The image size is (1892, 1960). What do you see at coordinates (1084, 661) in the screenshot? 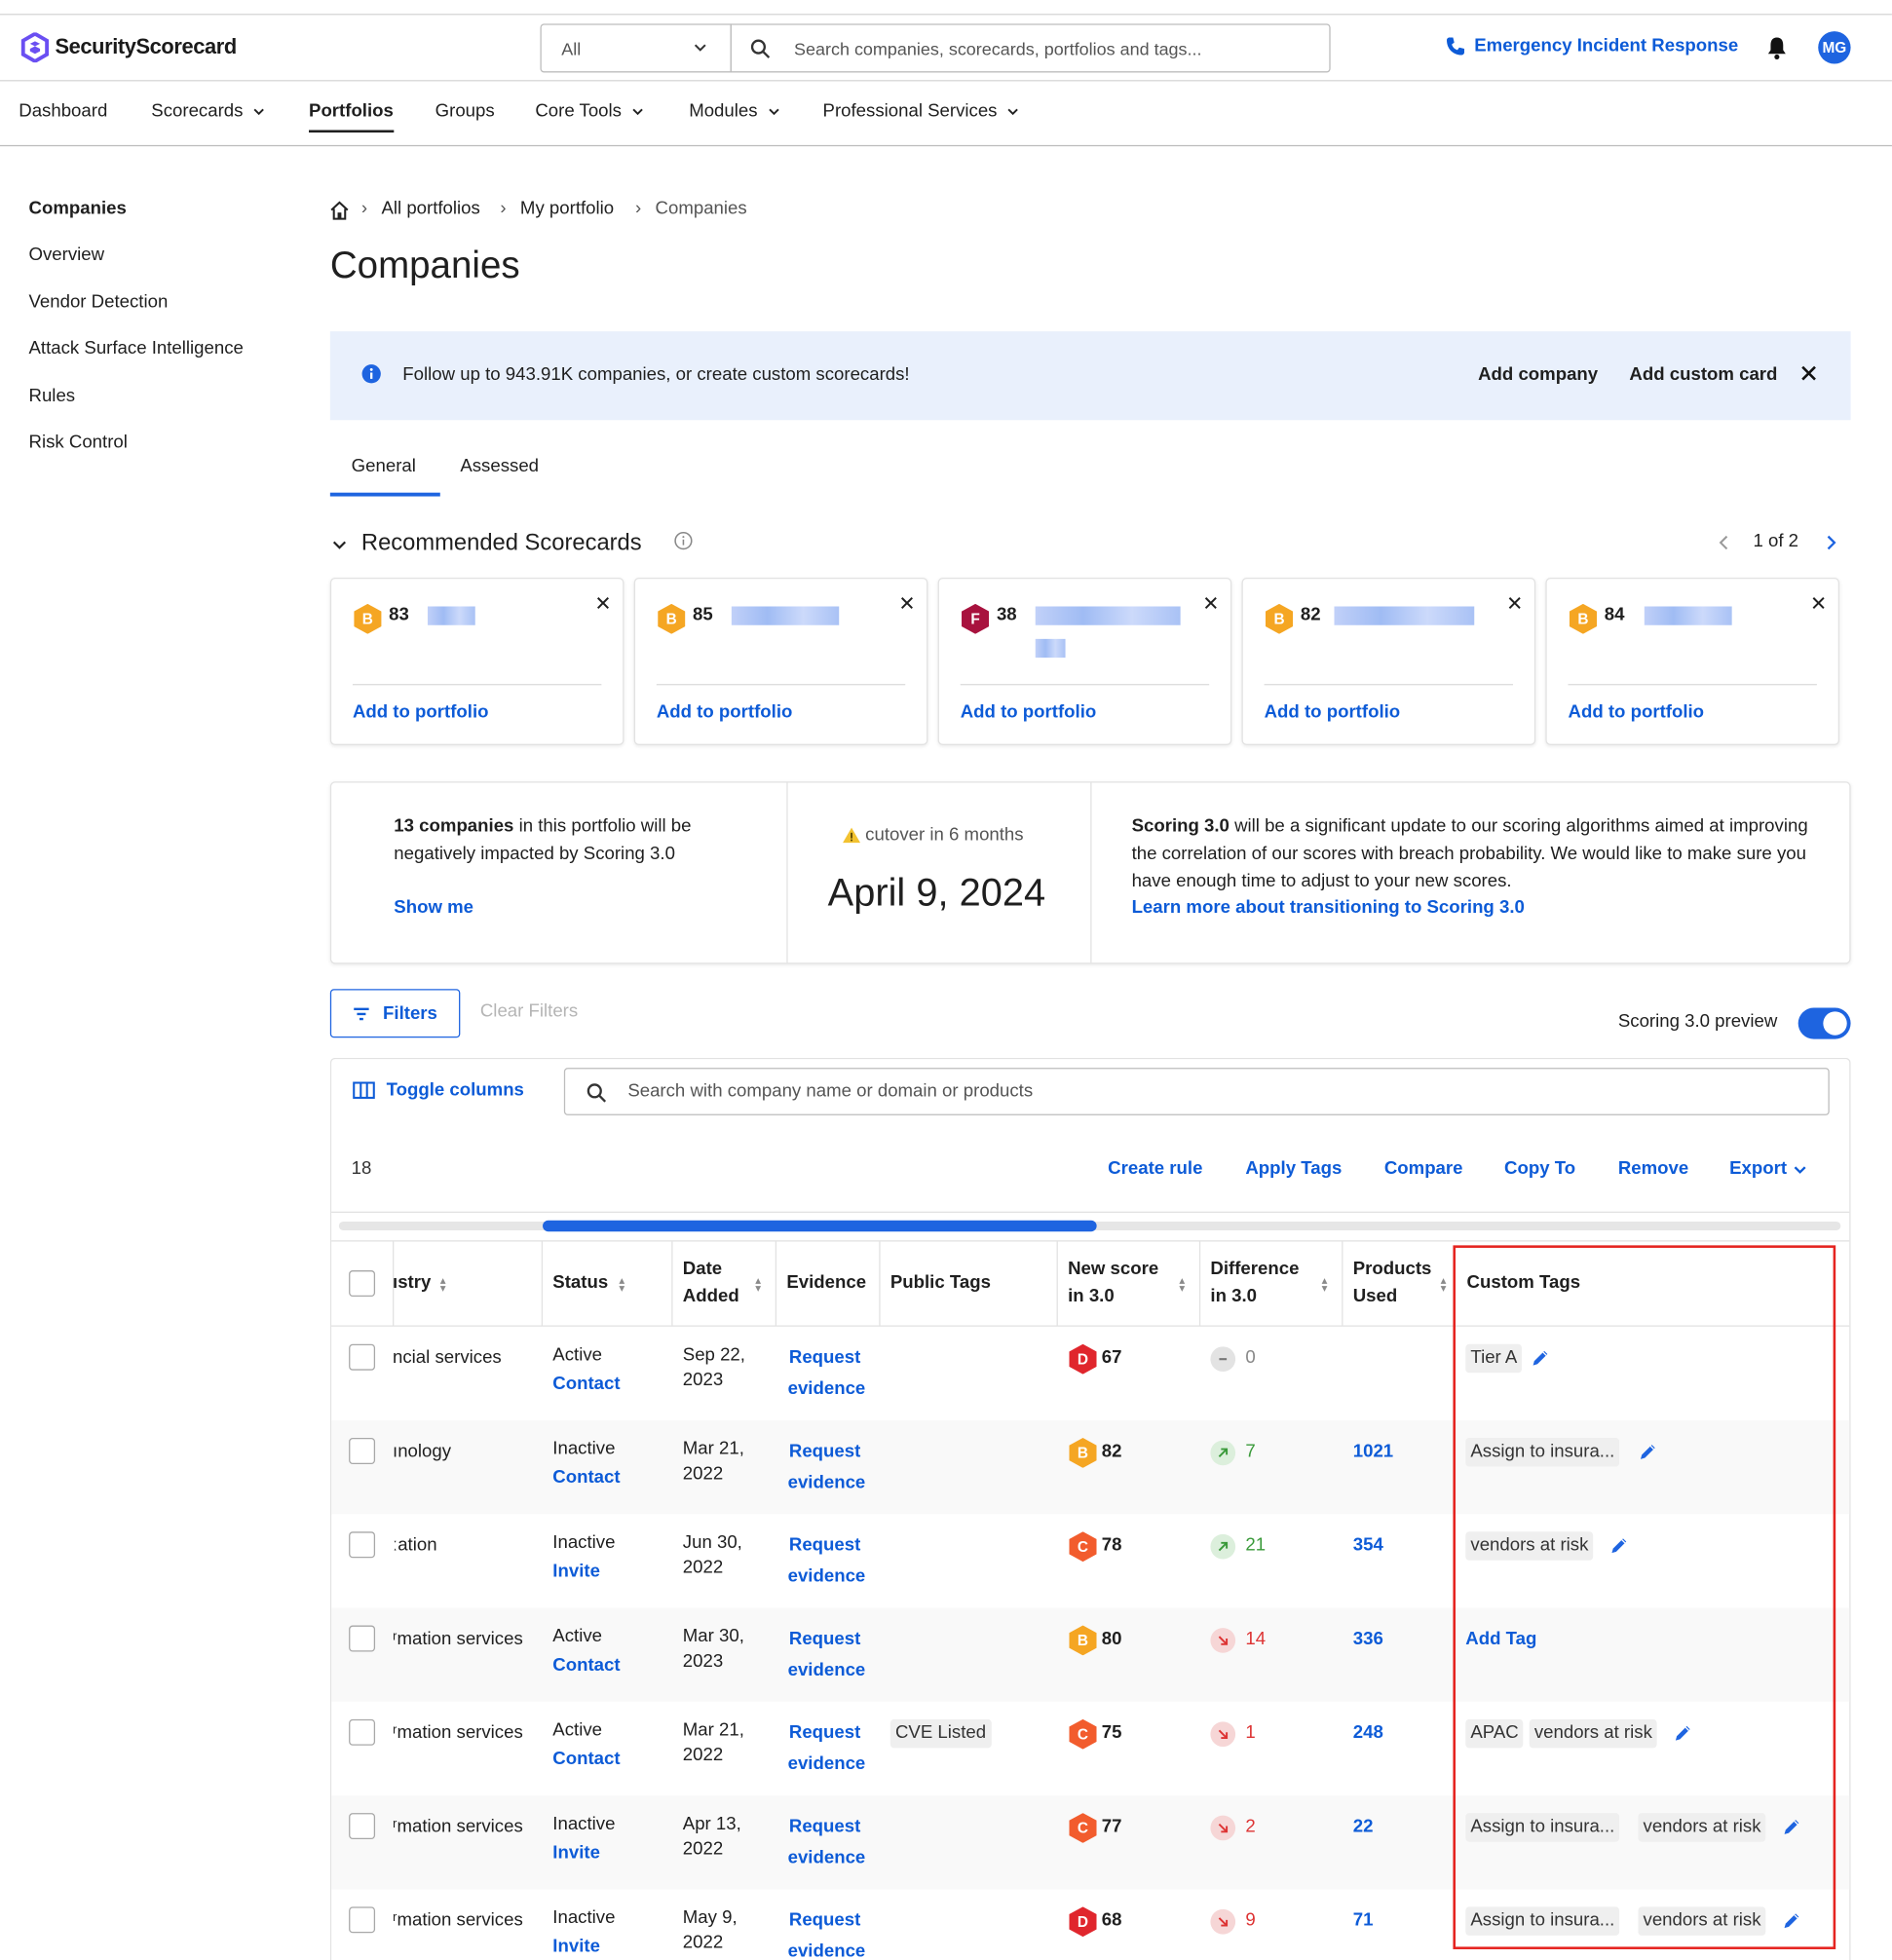
I see `recommended-card: F 38 ✕ Add to portfolio` at bounding box center [1084, 661].